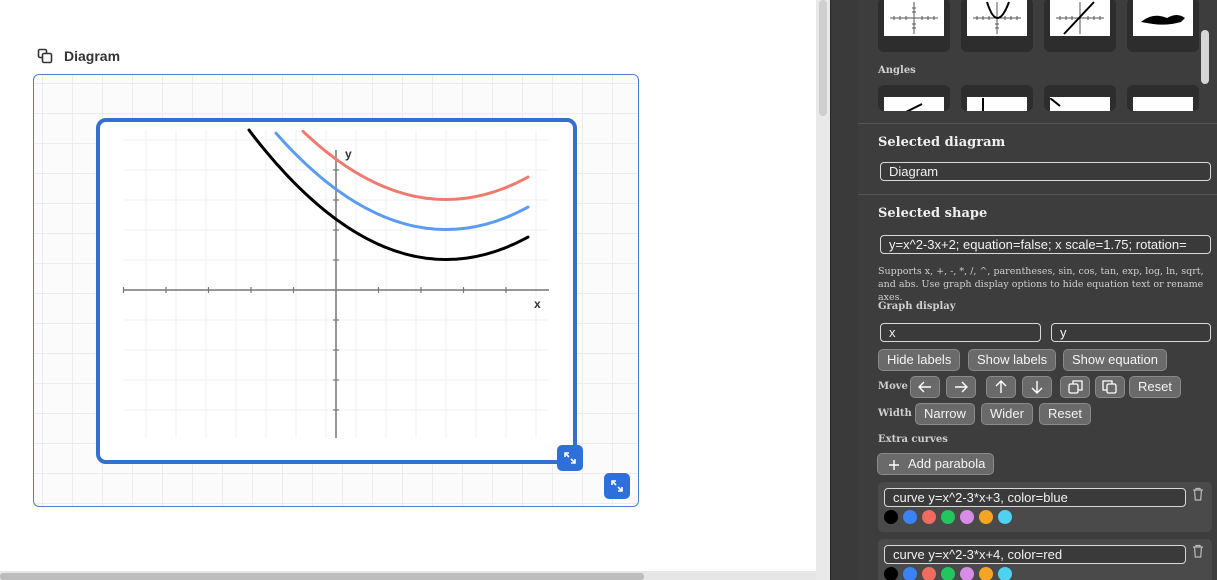 The image size is (1217, 580). I want to click on y-axis-name-field: y, so click(1131, 332).